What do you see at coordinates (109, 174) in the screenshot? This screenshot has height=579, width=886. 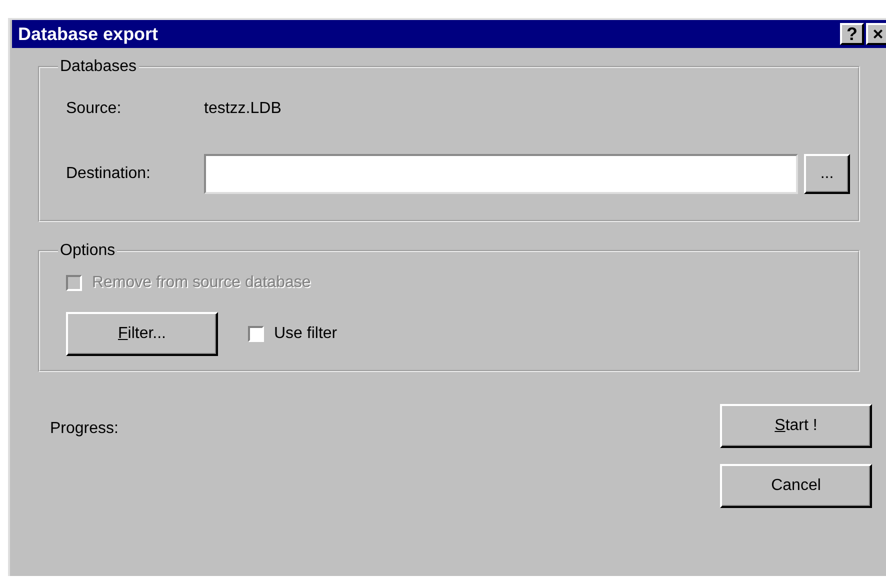 I see `destination-label: Destination:` at bounding box center [109, 174].